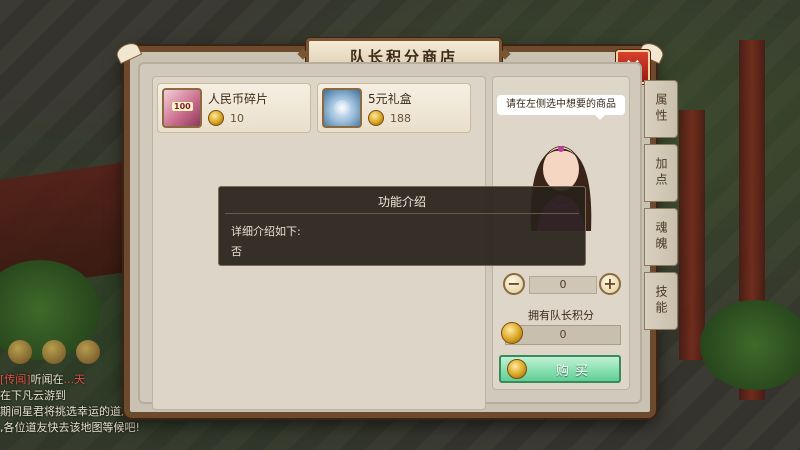 This screenshot has width=800, height=450. I want to click on gift-box-item-icon, so click(342, 108).